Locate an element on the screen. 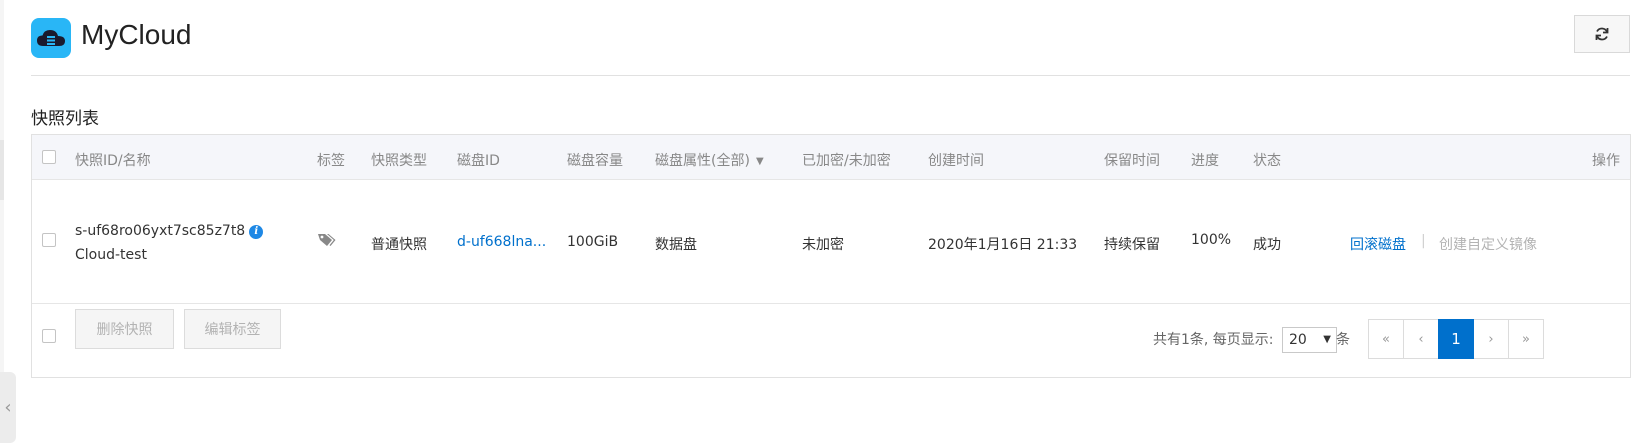 This screenshot has width=1640, height=443. left-edge-mark is located at coordinates (2, 170).